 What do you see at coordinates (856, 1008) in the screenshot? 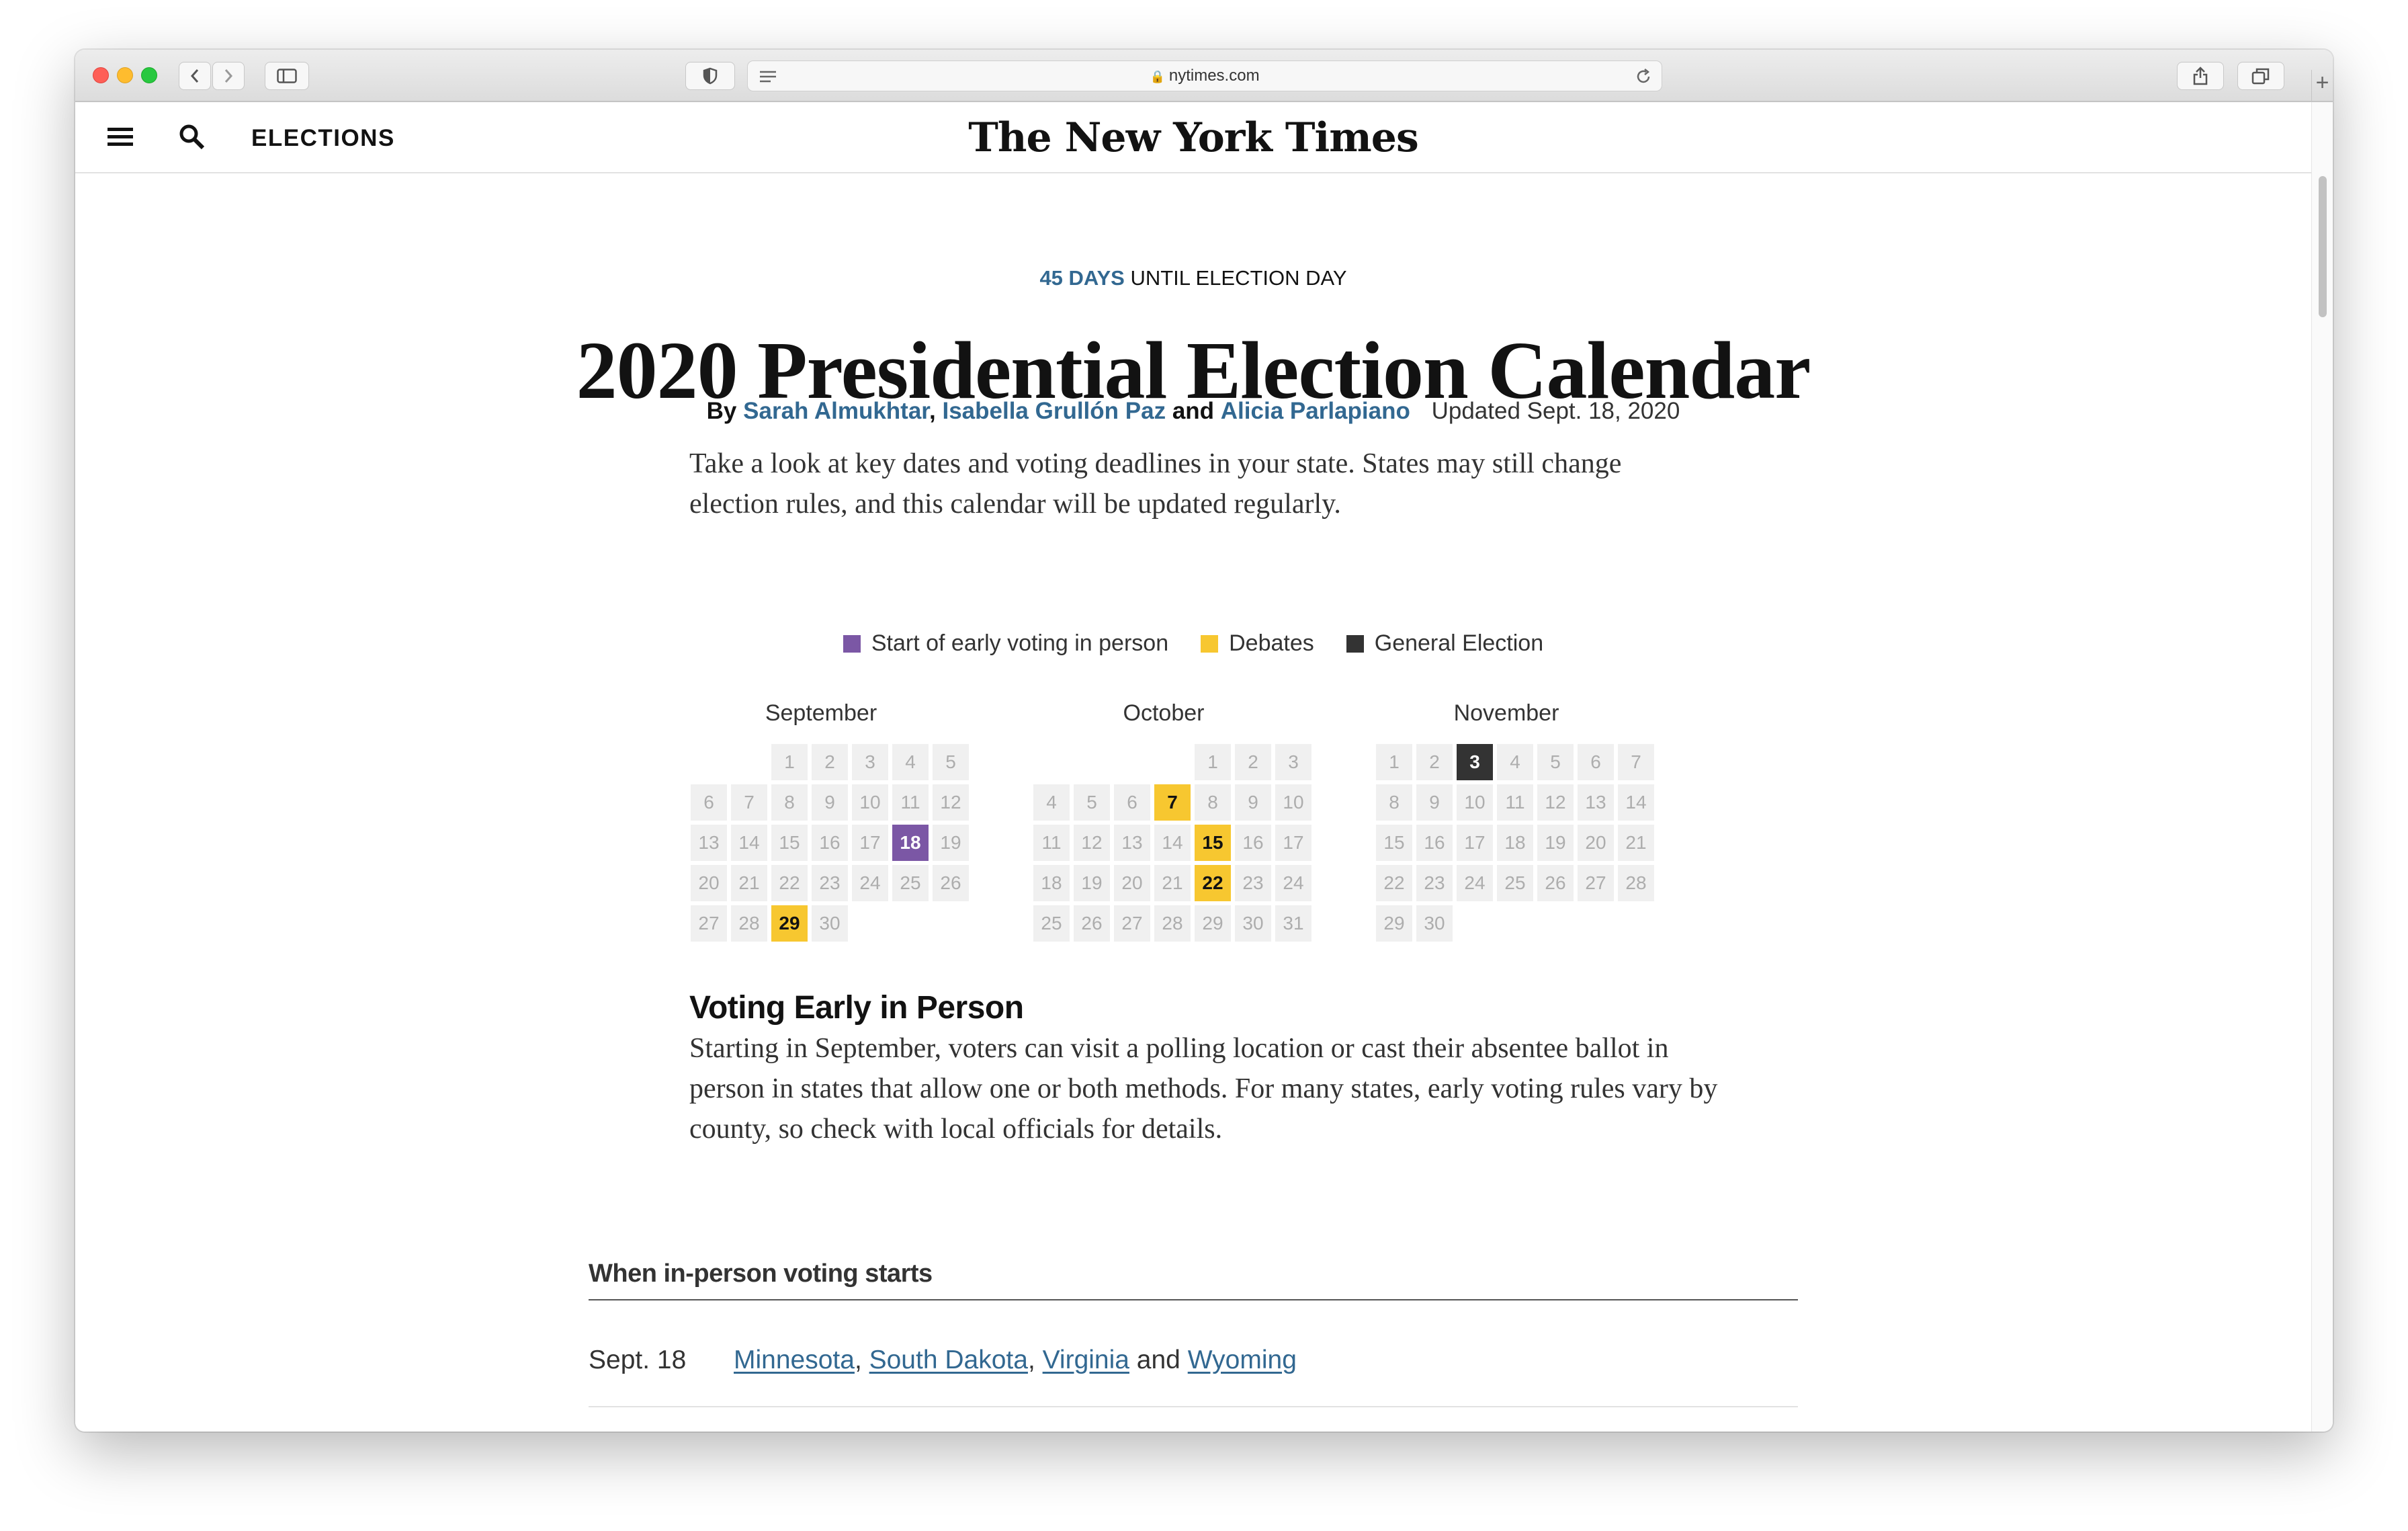
I see `section-heading: Voting Early in Person` at bounding box center [856, 1008].